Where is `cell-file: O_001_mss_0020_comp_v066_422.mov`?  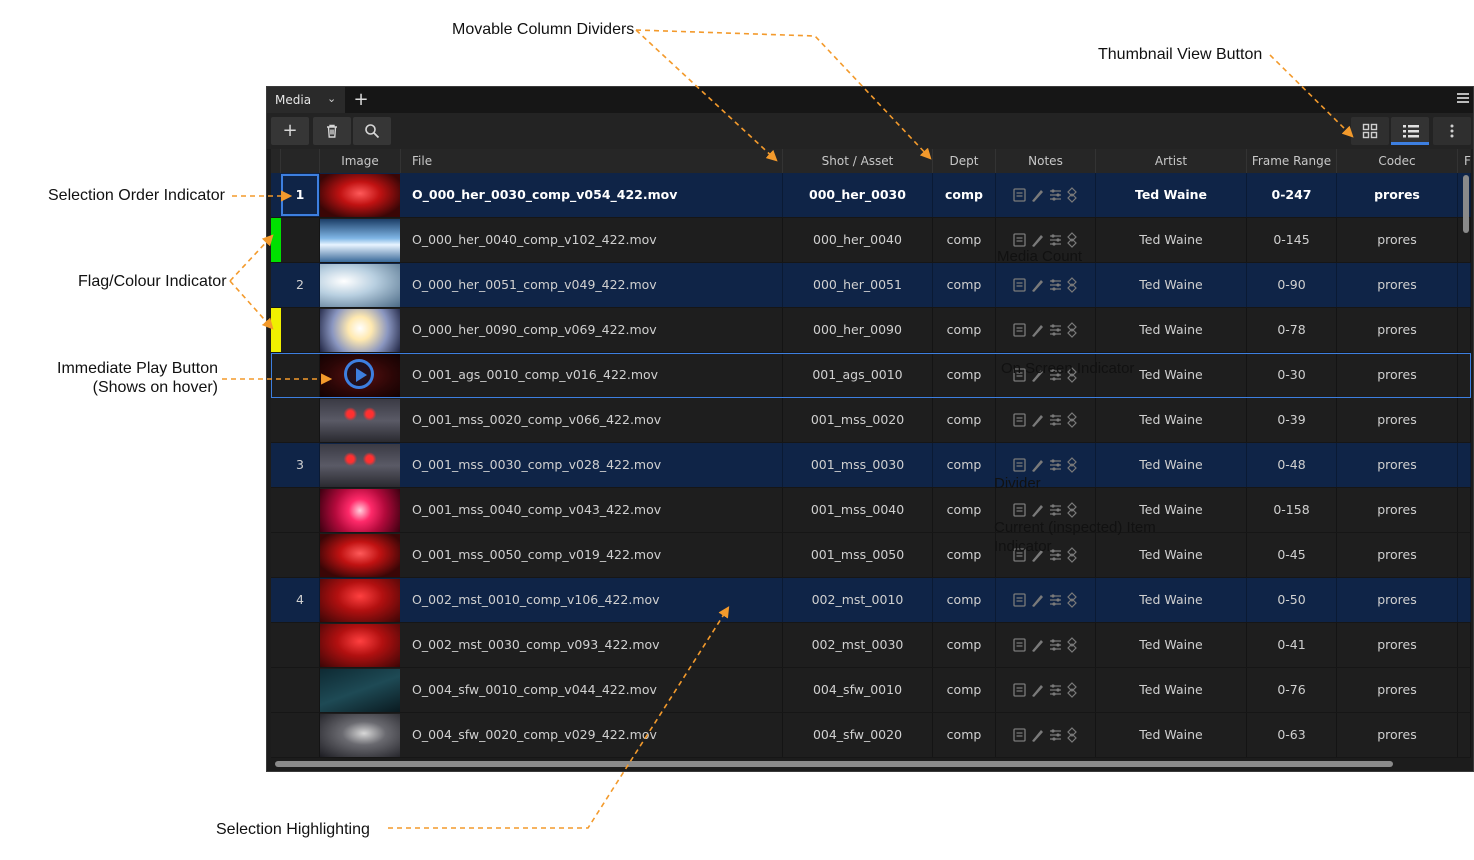
cell-file: O_001_mss_0020_comp_v066_422.mov is located at coordinates (592, 420).